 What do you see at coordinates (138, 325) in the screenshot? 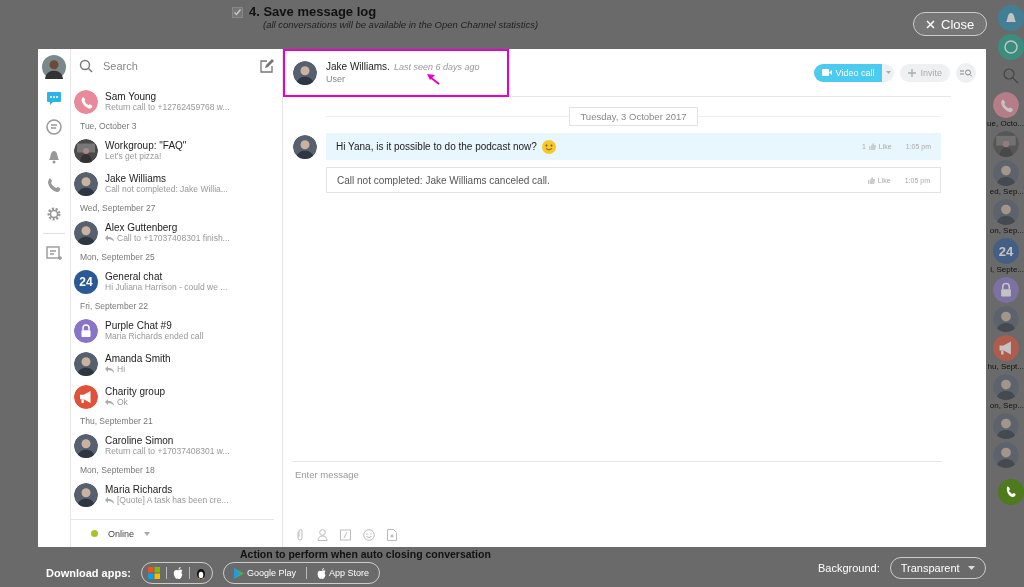
I see `chat-name: Purple Chat #9` at bounding box center [138, 325].